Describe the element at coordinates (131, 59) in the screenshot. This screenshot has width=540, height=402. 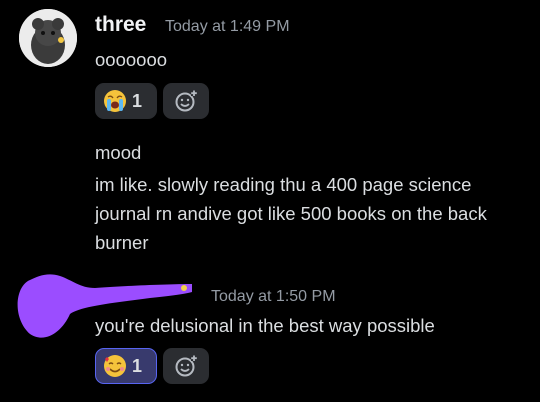
I see `message-text: ooooooo` at that location.